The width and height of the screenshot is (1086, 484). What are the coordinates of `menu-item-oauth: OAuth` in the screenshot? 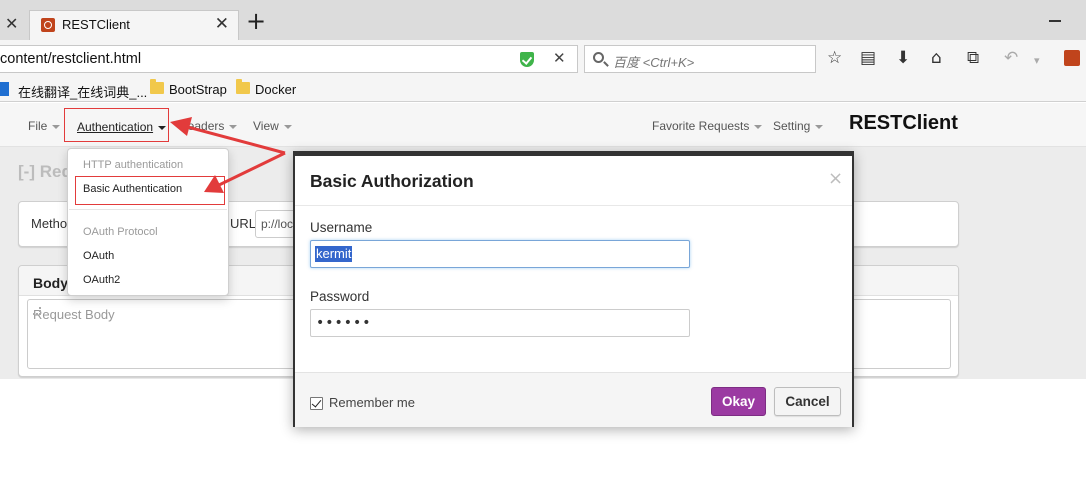 It's located at (98, 256).